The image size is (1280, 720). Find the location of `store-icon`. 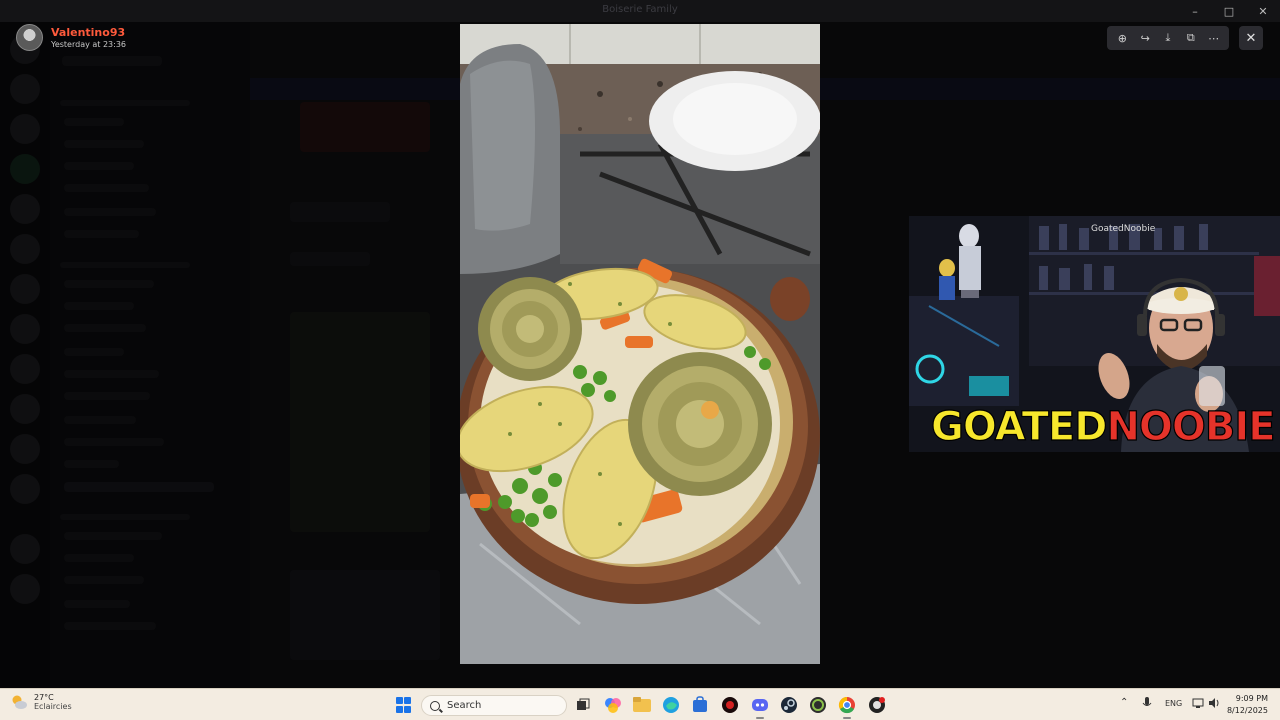

store-icon is located at coordinates (700, 705).